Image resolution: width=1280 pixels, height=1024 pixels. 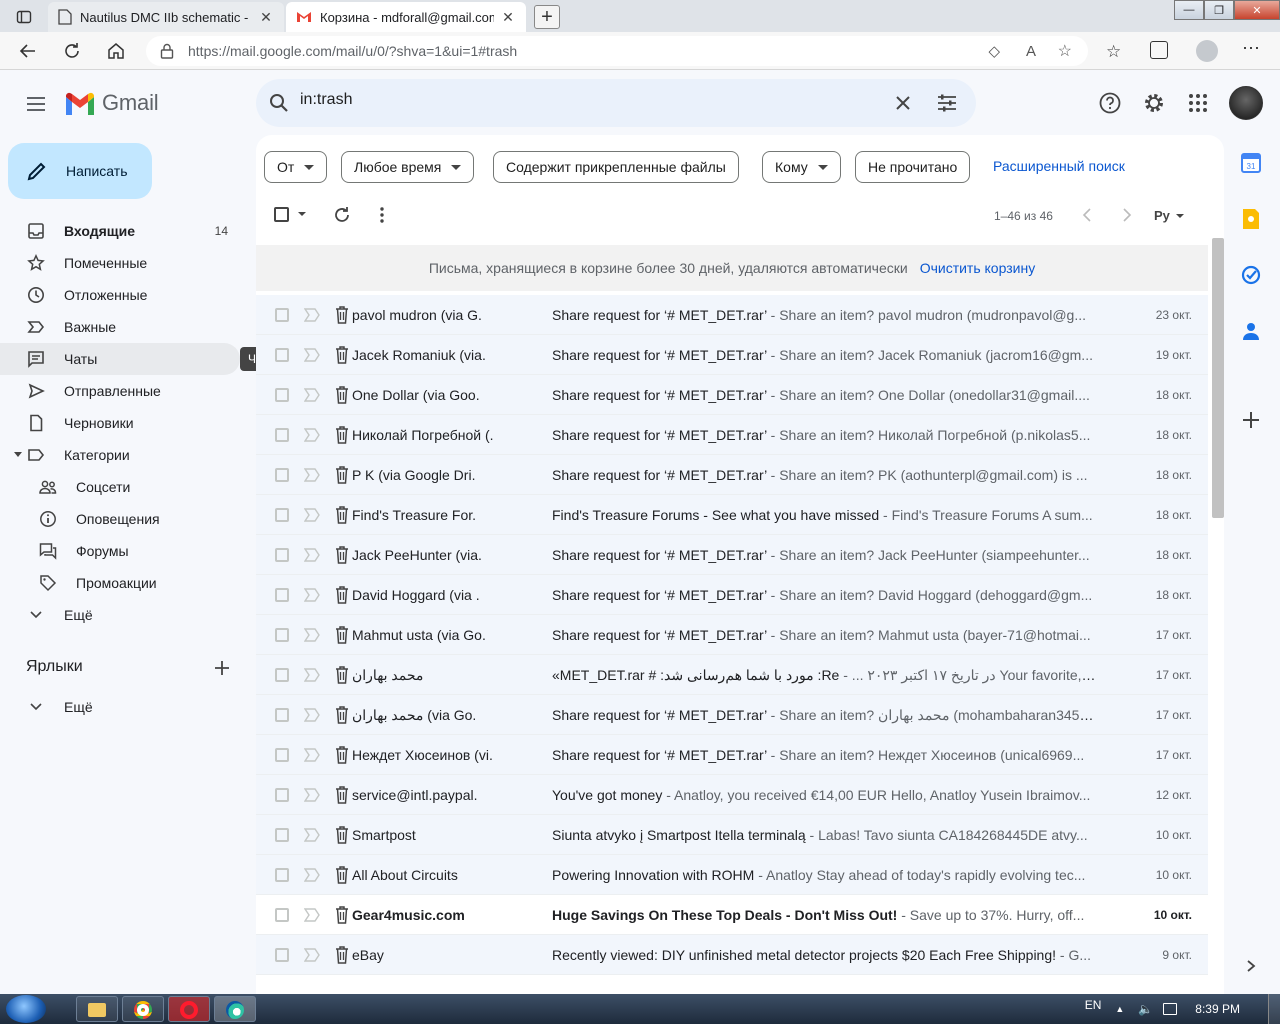 What do you see at coordinates (120, 519) in the screenshot?
I see `sidebar-item-updates: Оповещения` at bounding box center [120, 519].